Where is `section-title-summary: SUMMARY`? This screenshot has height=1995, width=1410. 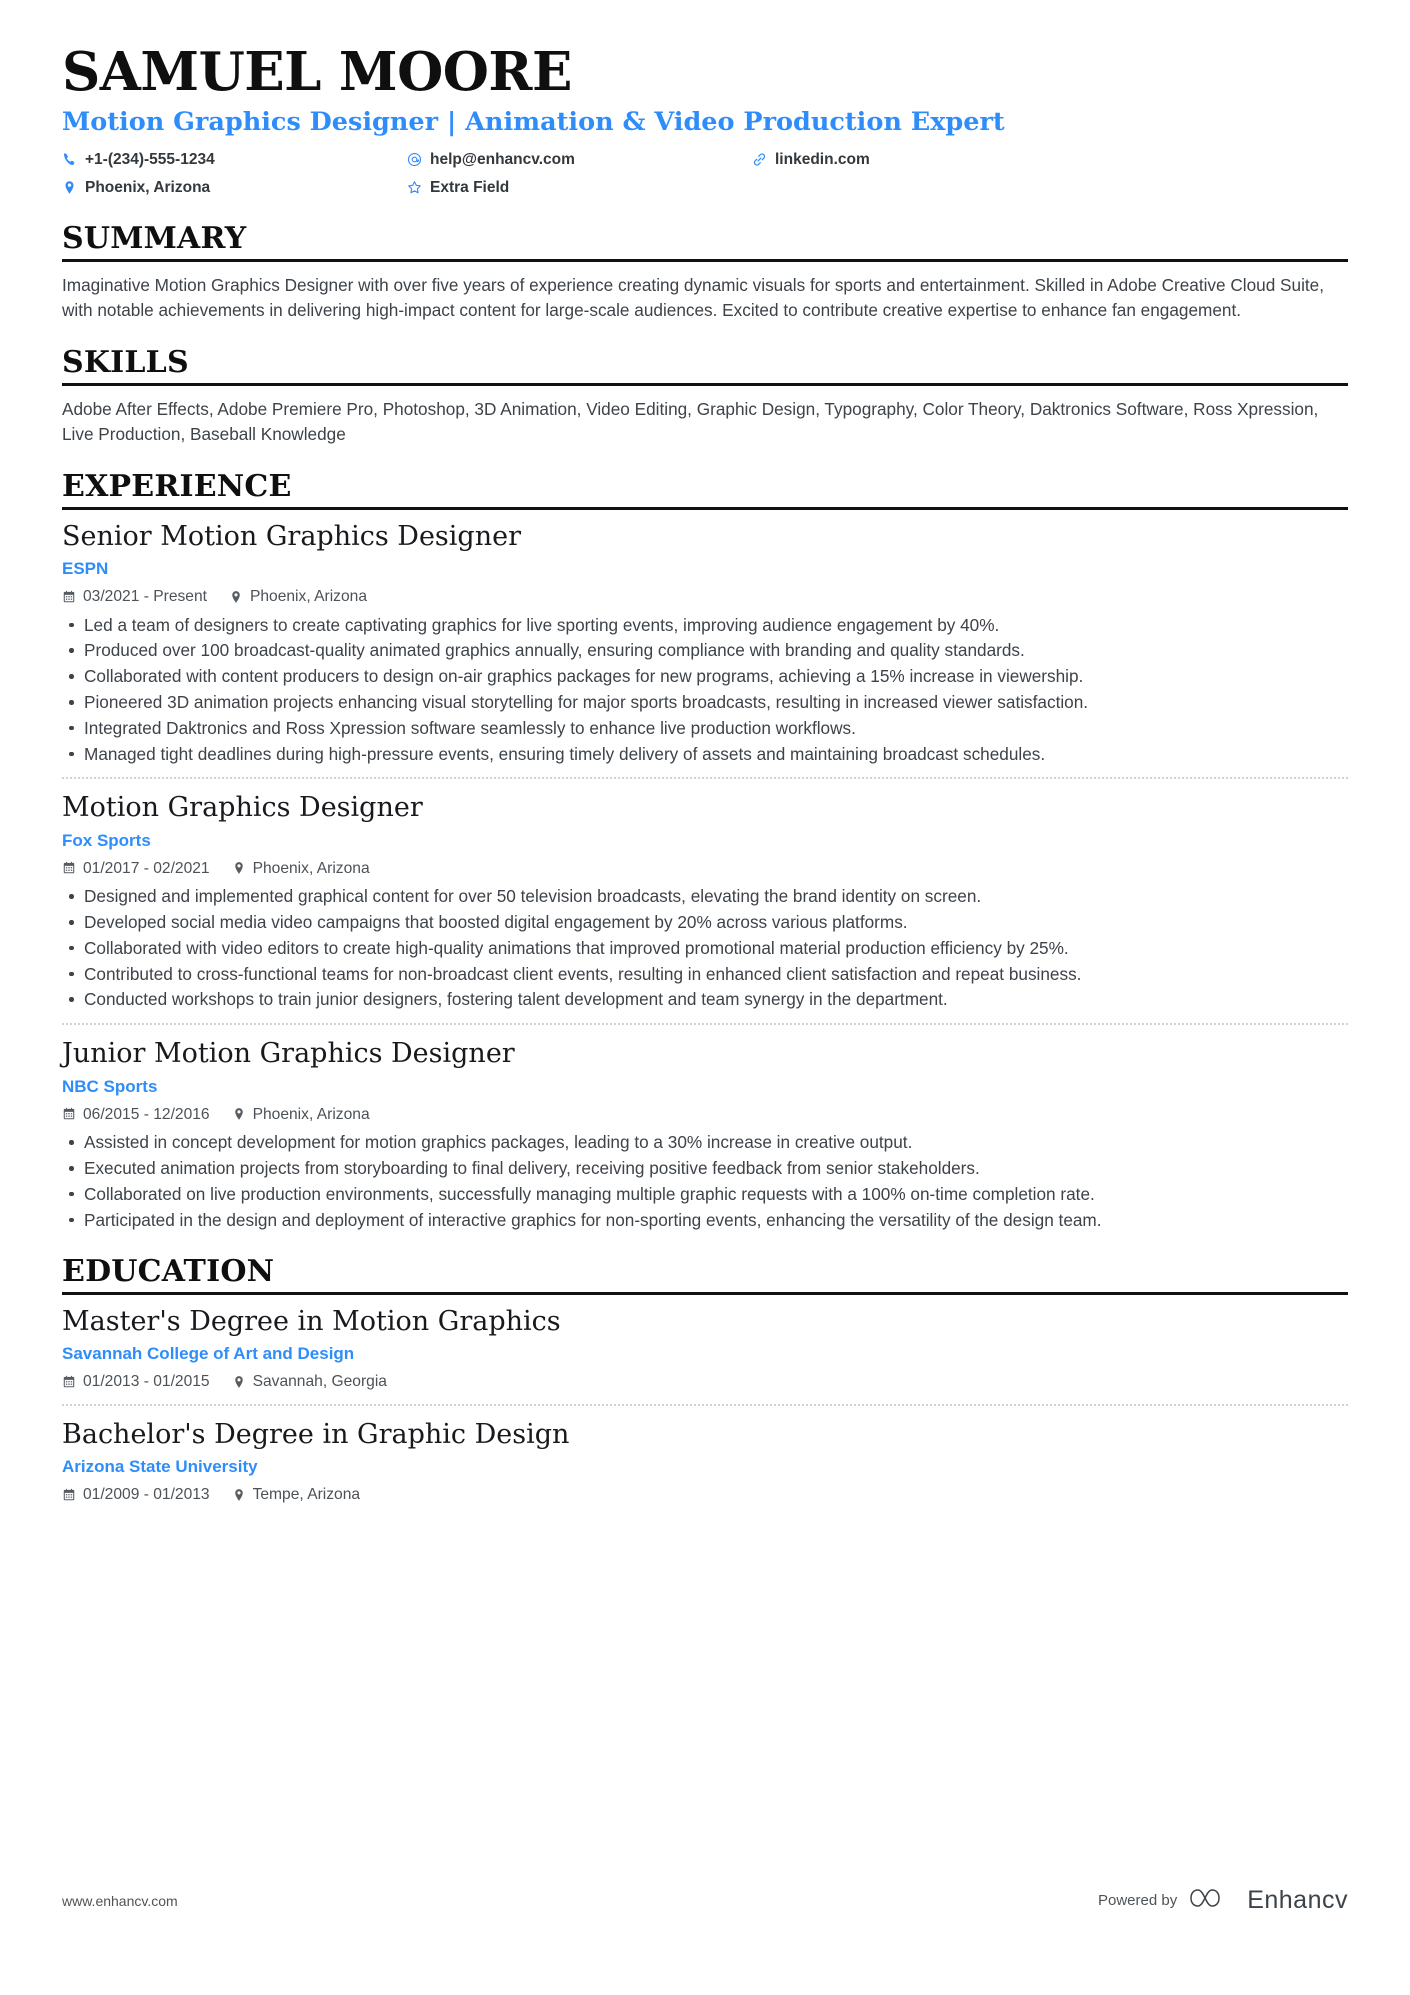
section-title-summary: SUMMARY is located at coordinates (154, 239).